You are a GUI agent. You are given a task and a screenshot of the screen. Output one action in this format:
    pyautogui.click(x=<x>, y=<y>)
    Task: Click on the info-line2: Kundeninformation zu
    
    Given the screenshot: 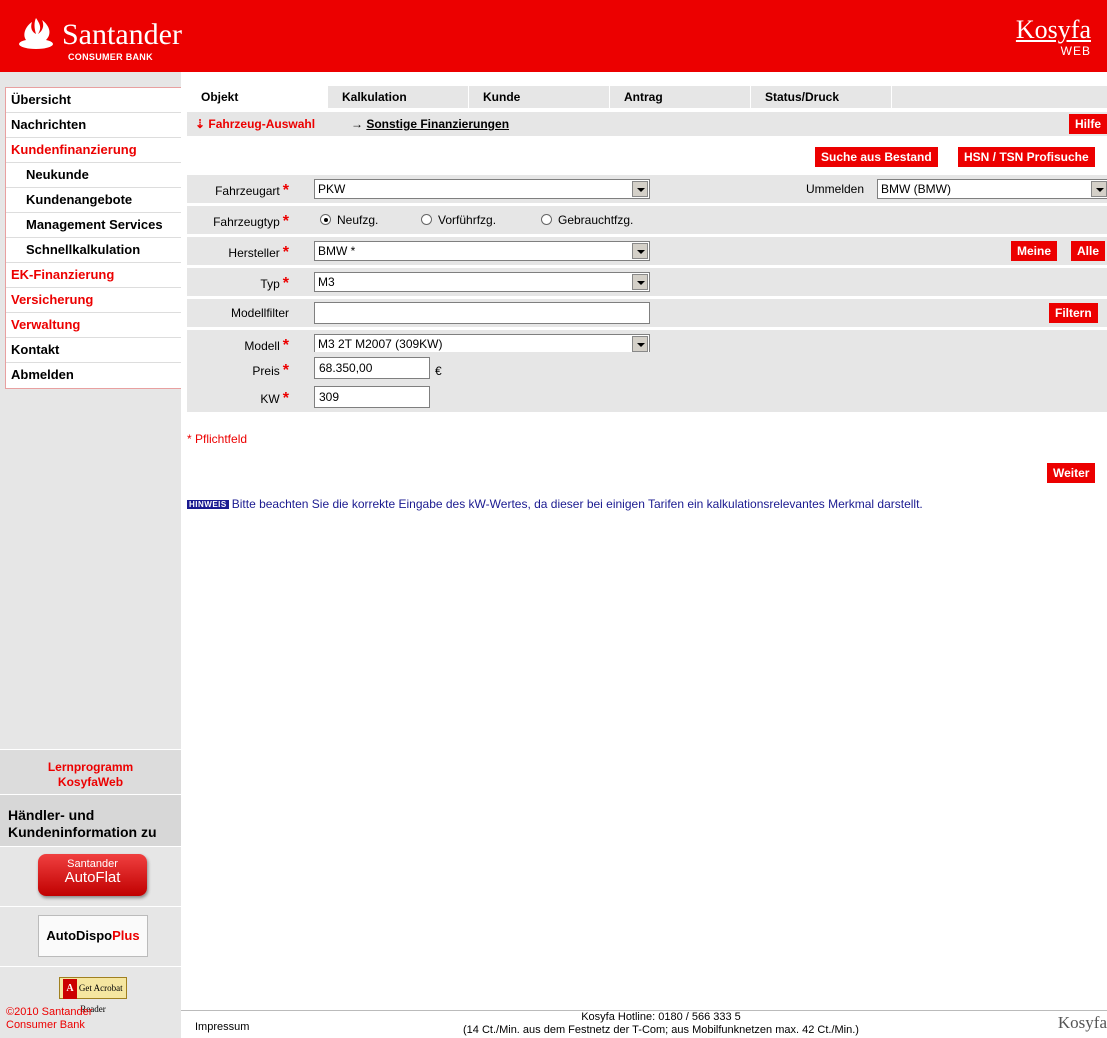 What is the action you would take?
    pyautogui.click(x=82, y=832)
    